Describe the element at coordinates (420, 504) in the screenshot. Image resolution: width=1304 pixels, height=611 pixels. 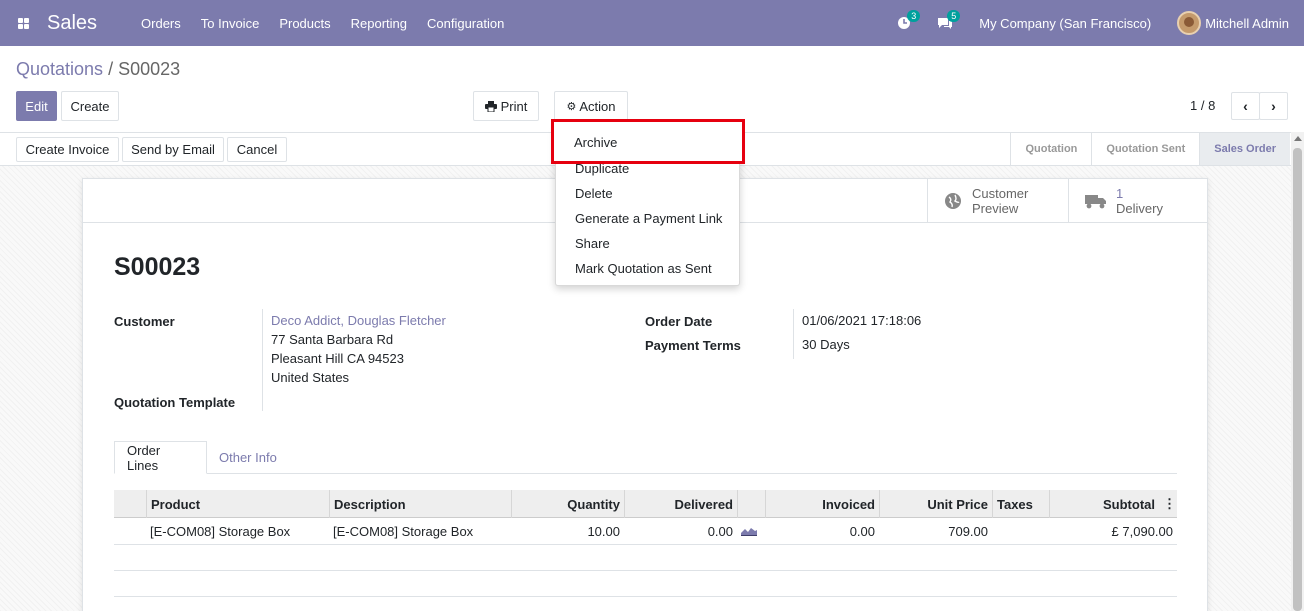
I see `column-description: Description` at that location.